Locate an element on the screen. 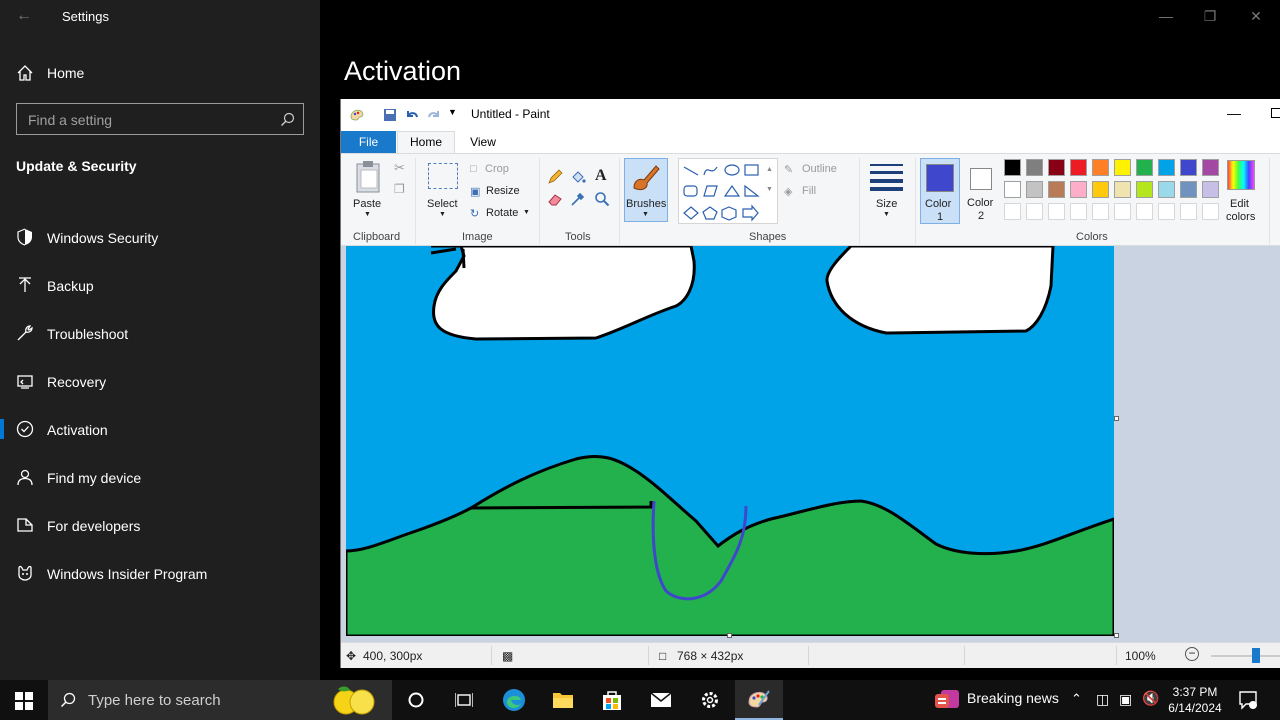 This screenshot has height=720, width=1280. sidebar-item-activation: Activation is located at coordinates (160, 429).